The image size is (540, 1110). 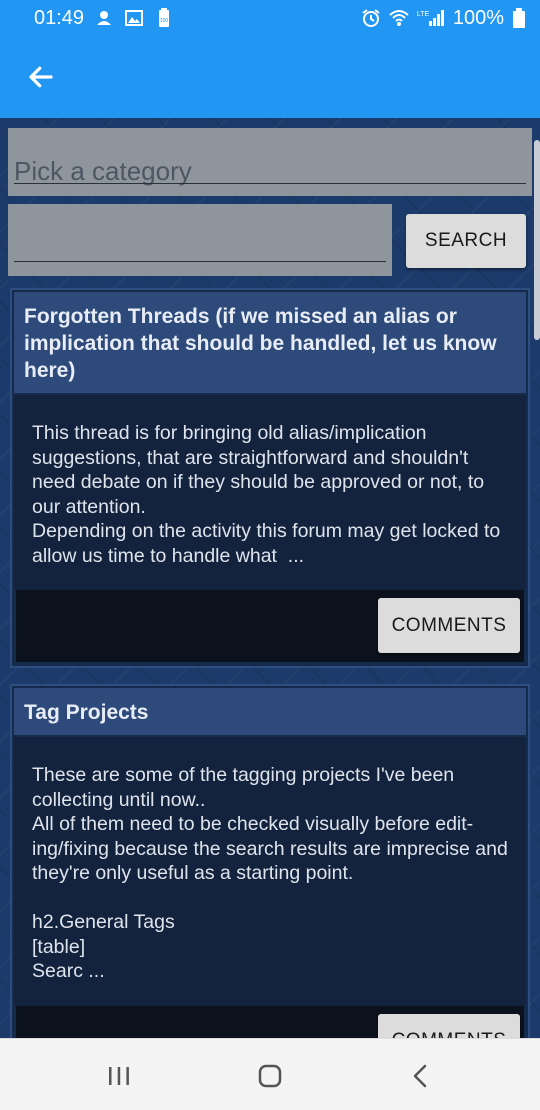 I want to click on image-icon, so click(x=134, y=18).